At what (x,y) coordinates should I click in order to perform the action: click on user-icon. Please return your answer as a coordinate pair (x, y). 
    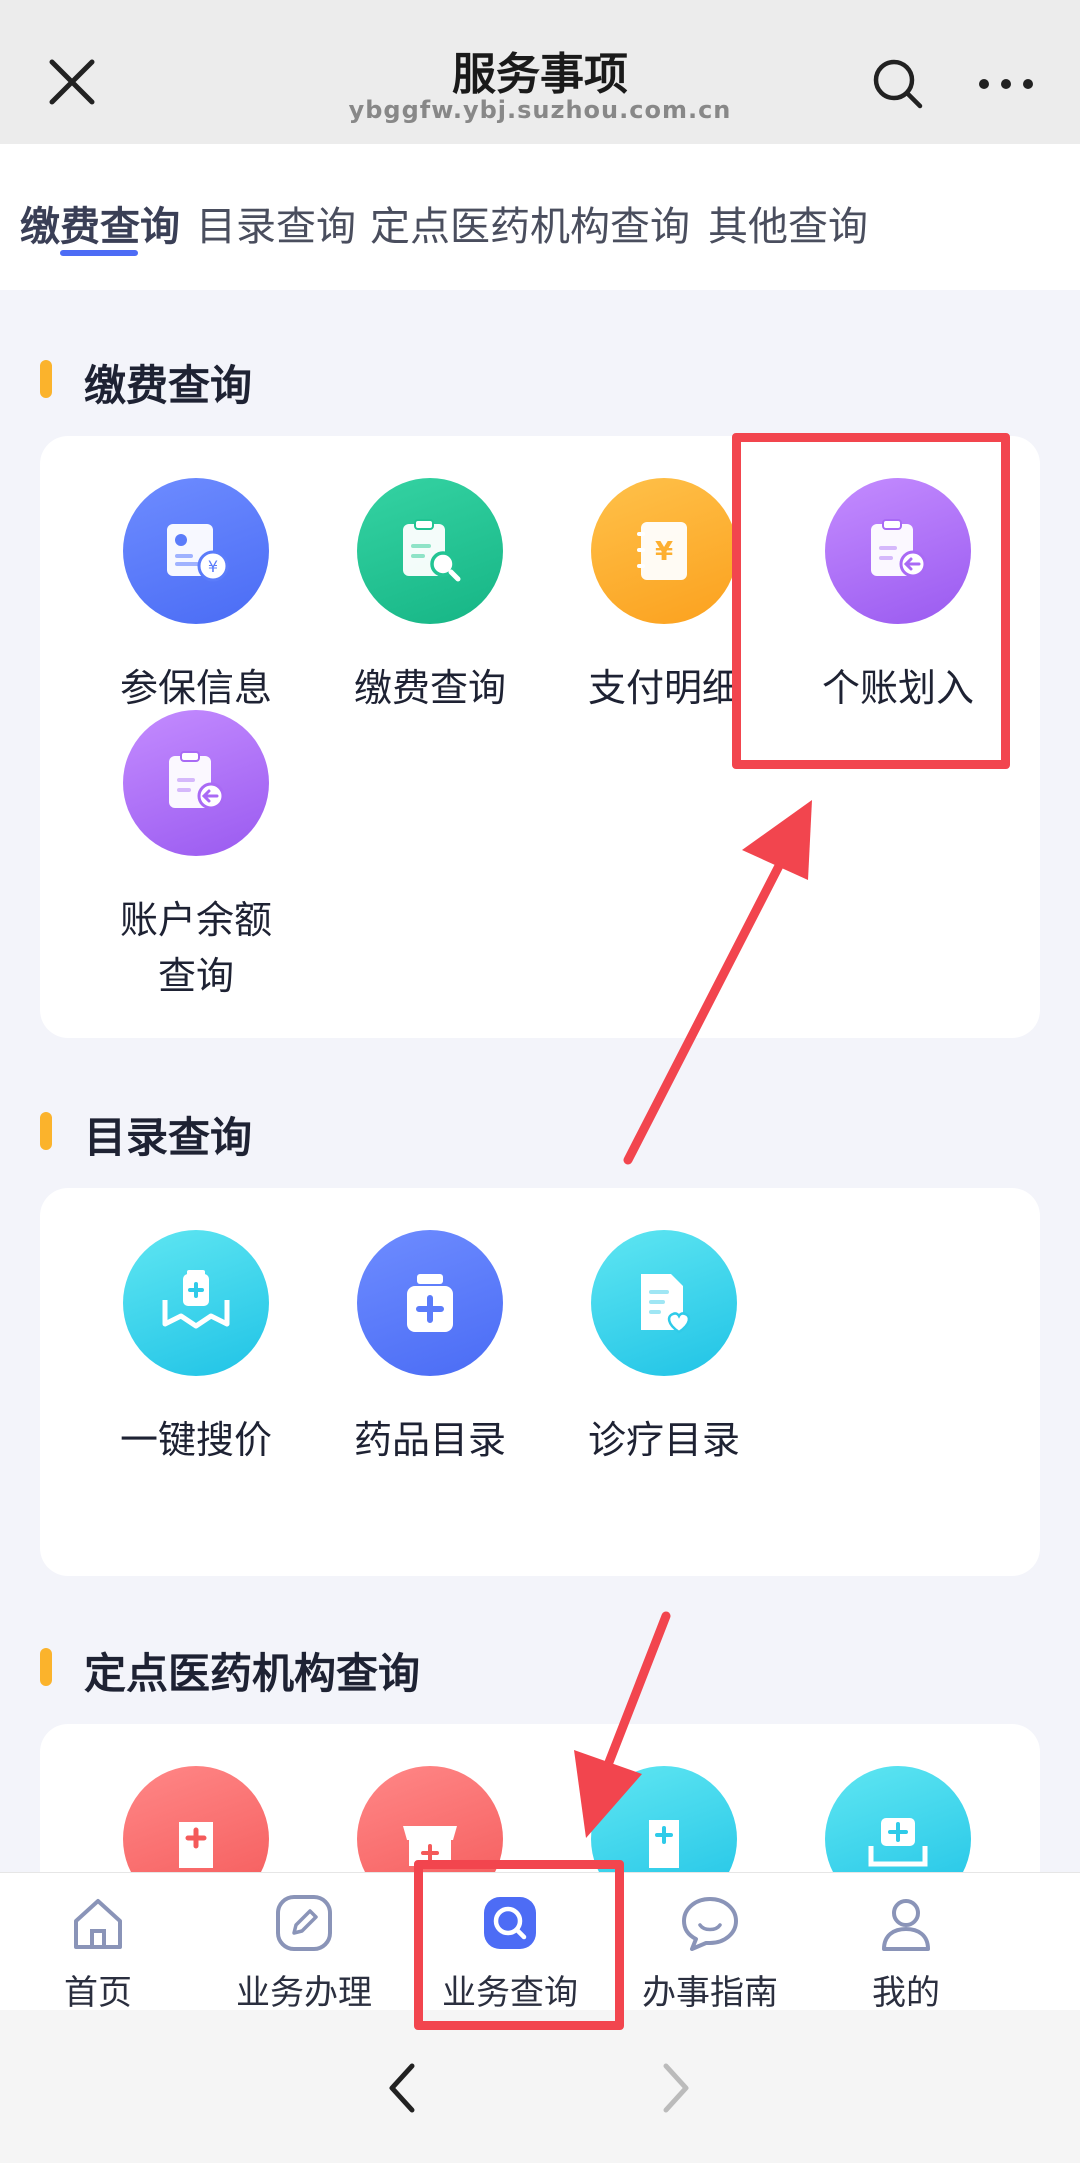
    Looking at the image, I should click on (906, 1925).